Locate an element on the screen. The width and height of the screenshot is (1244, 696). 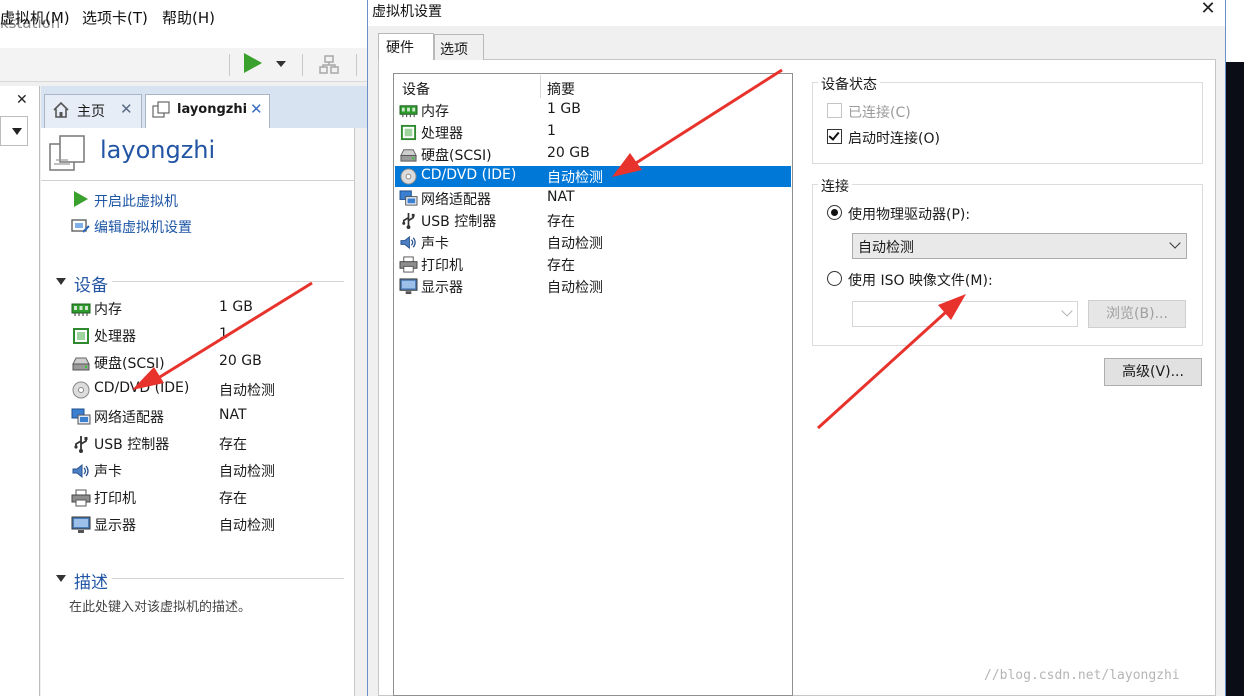
menu-help: 帮助(H) is located at coordinates (188, 17).